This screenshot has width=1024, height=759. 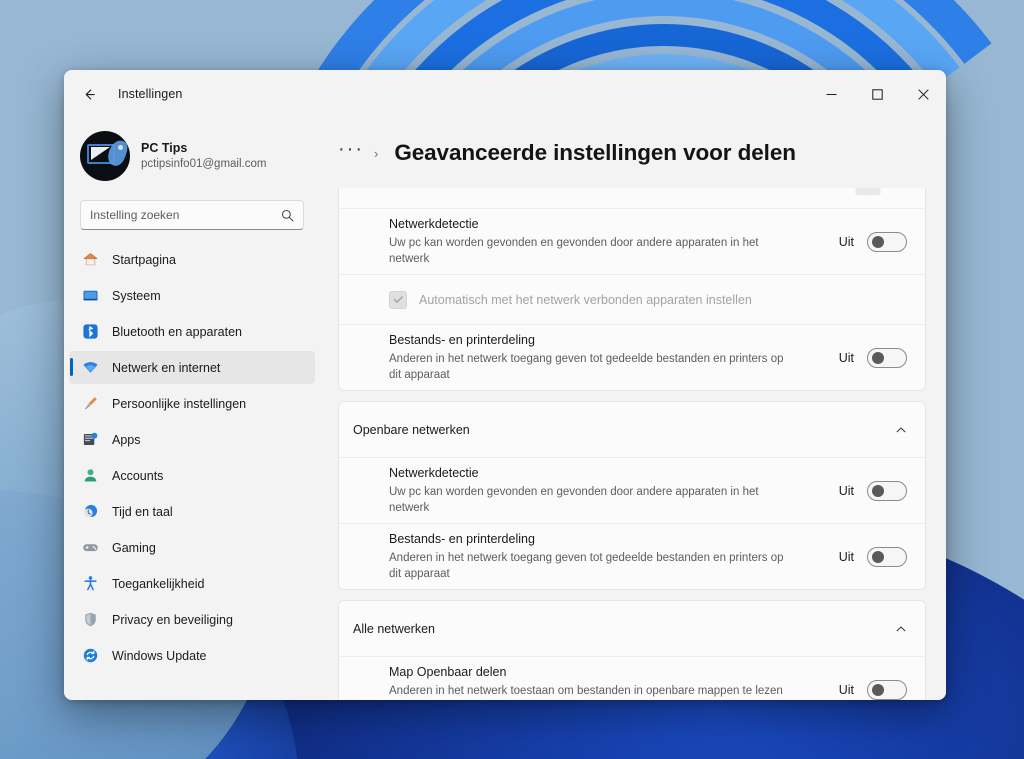 What do you see at coordinates (398, 299) in the screenshot?
I see `checkbox-icon` at bounding box center [398, 299].